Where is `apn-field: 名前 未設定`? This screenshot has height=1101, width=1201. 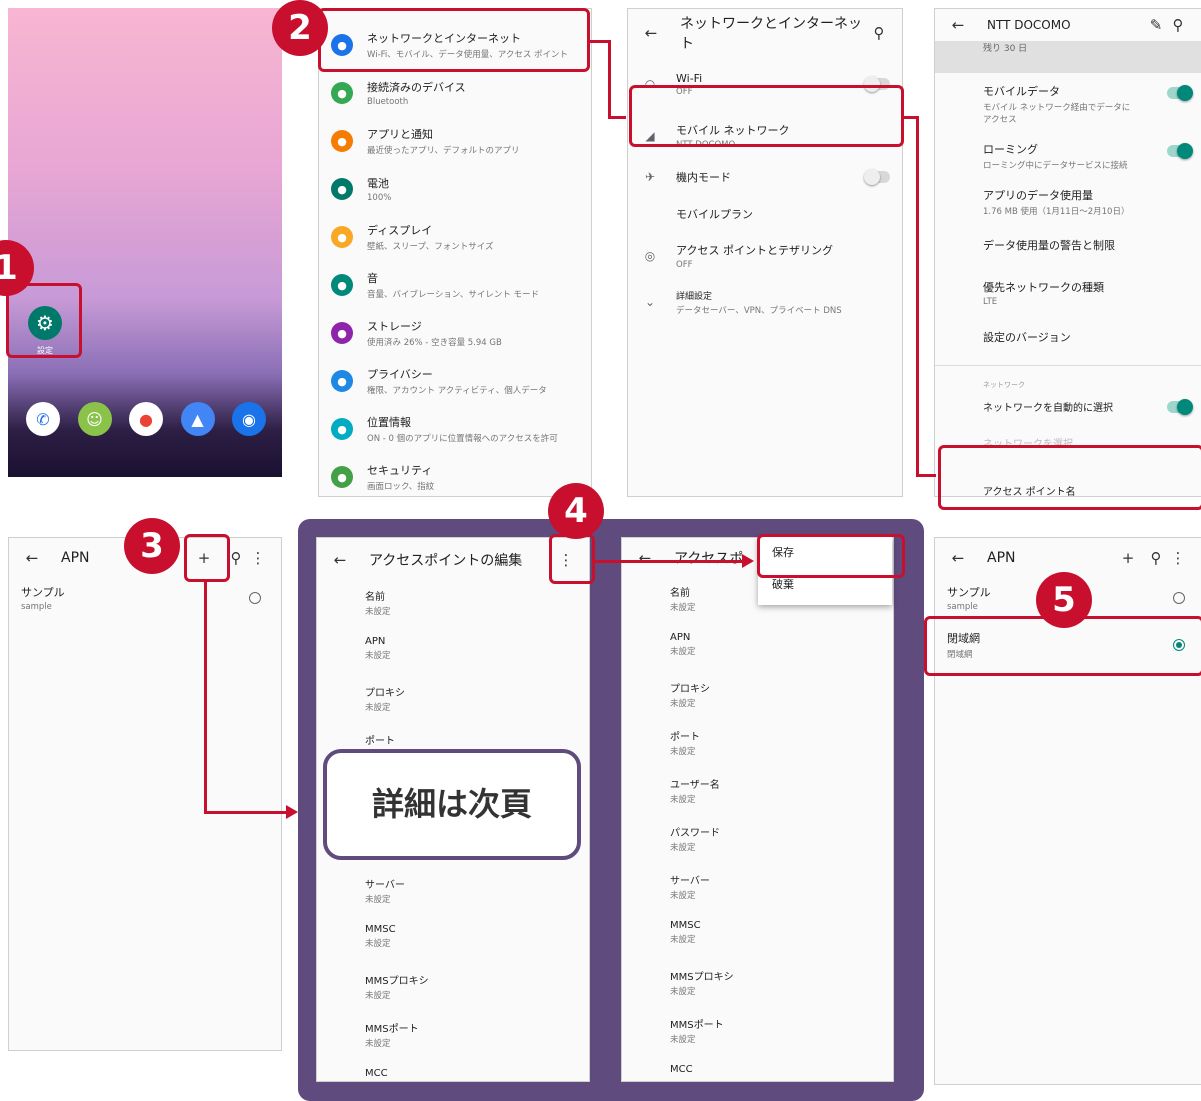 apn-field: 名前 未設定 is located at coordinates (453, 606).